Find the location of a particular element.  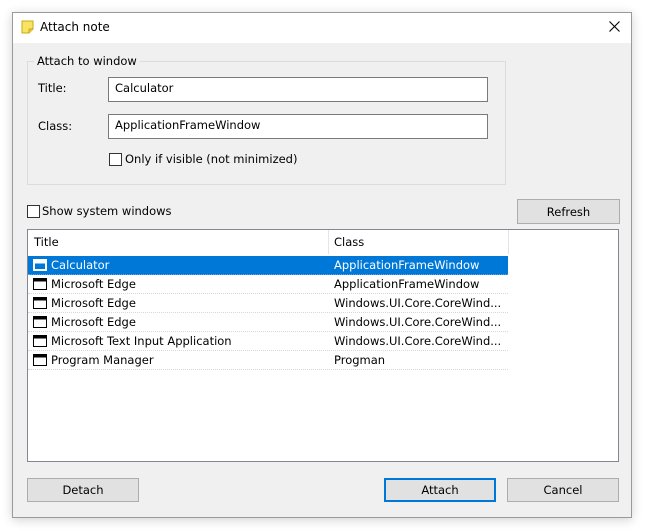

close-button is located at coordinates (614, 28).